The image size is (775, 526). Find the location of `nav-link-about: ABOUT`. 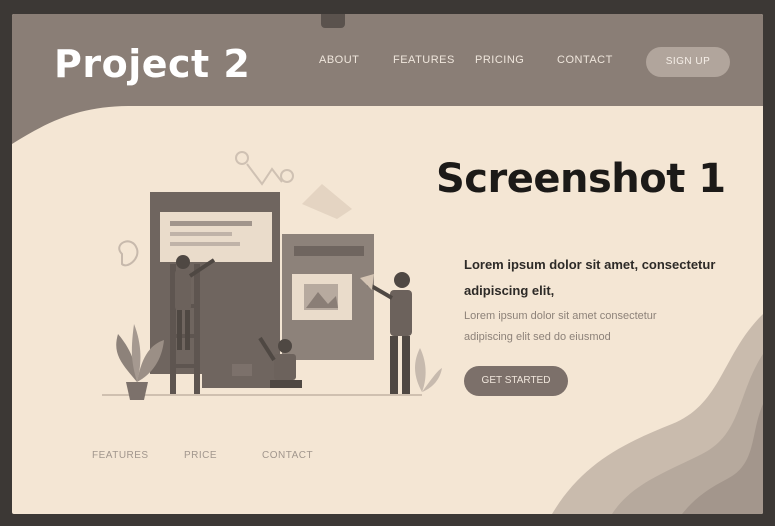

nav-link-about: ABOUT is located at coordinates (339, 60).